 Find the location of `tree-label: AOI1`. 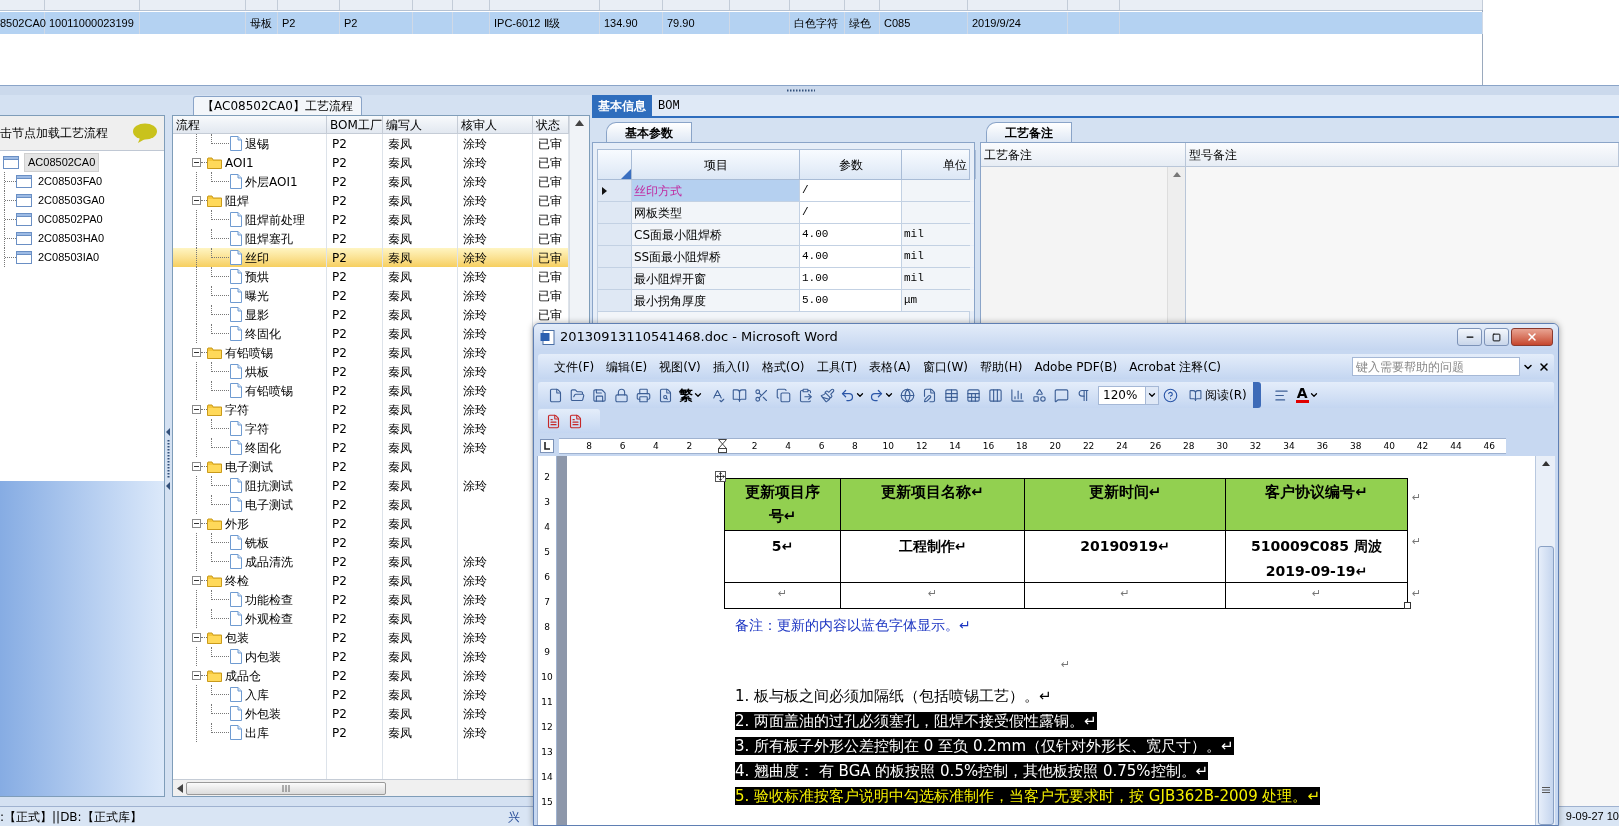

tree-label: AOI1 is located at coordinates (239, 163).